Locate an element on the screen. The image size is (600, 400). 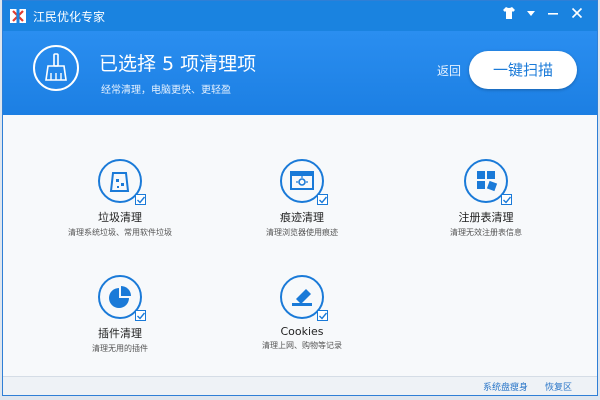
broom-badge is located at coordinates (56, 68).